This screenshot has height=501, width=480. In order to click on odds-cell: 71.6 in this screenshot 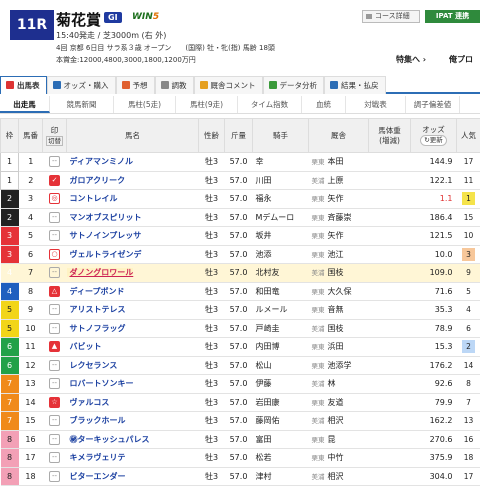, I will do `click(433, 291)`.